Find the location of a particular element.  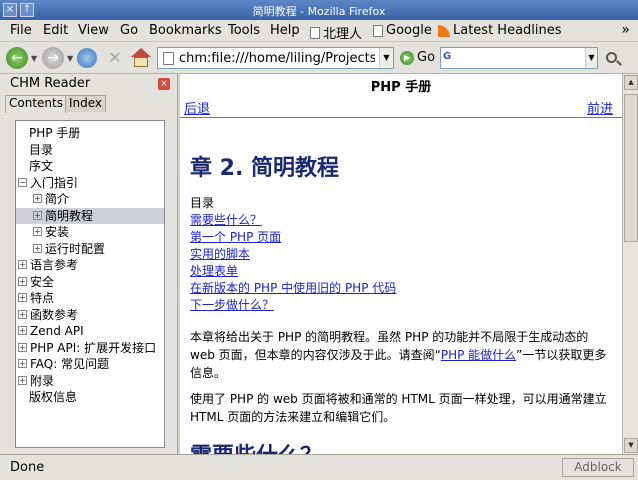

menu-file: File is located at coordinates (21, 30).